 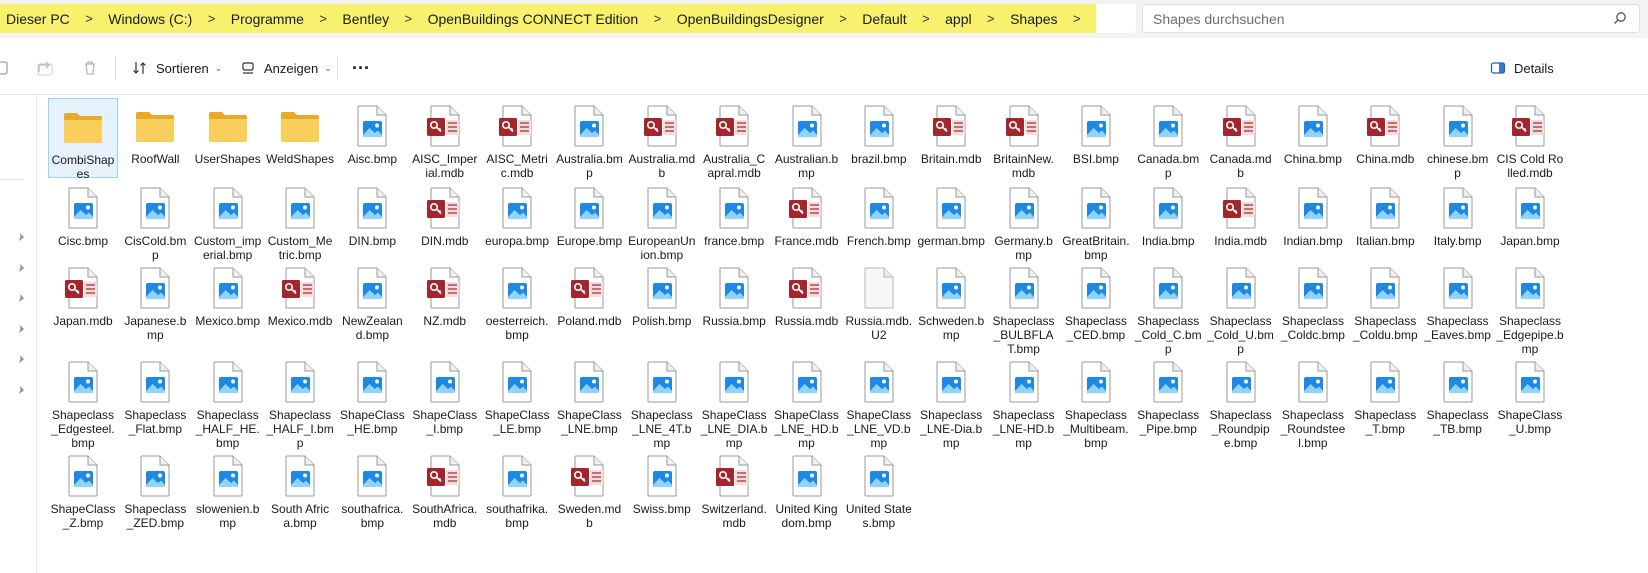 I want to click on rename-icon, so click(x=6, y=68).